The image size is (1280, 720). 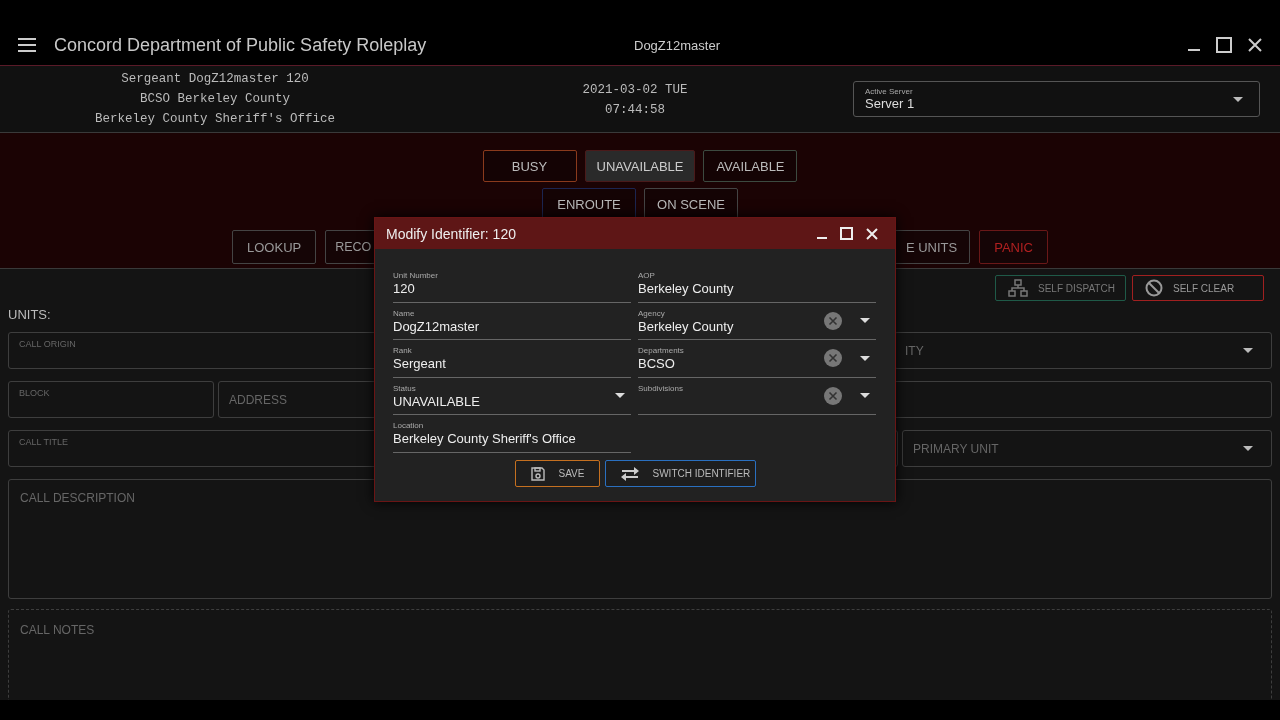 I want to click on status-button: BUSY, so click(x=529, y=166).